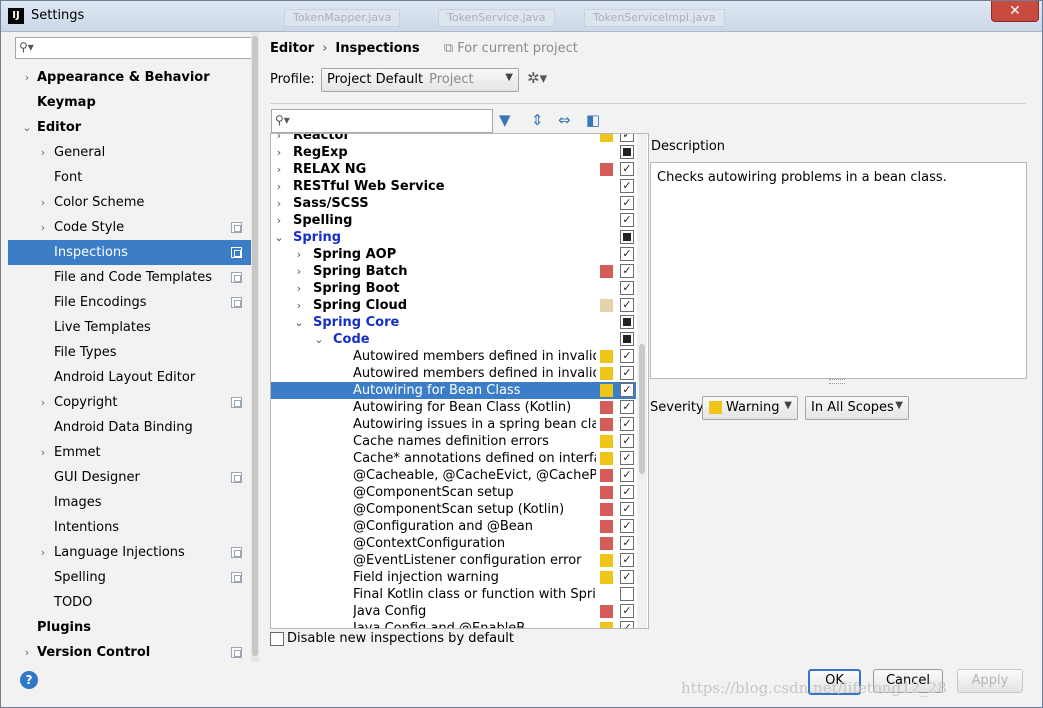 The width and height of the screenshot is (1043, 708). I want to click on close-button: ✕, so click(1015, 11).